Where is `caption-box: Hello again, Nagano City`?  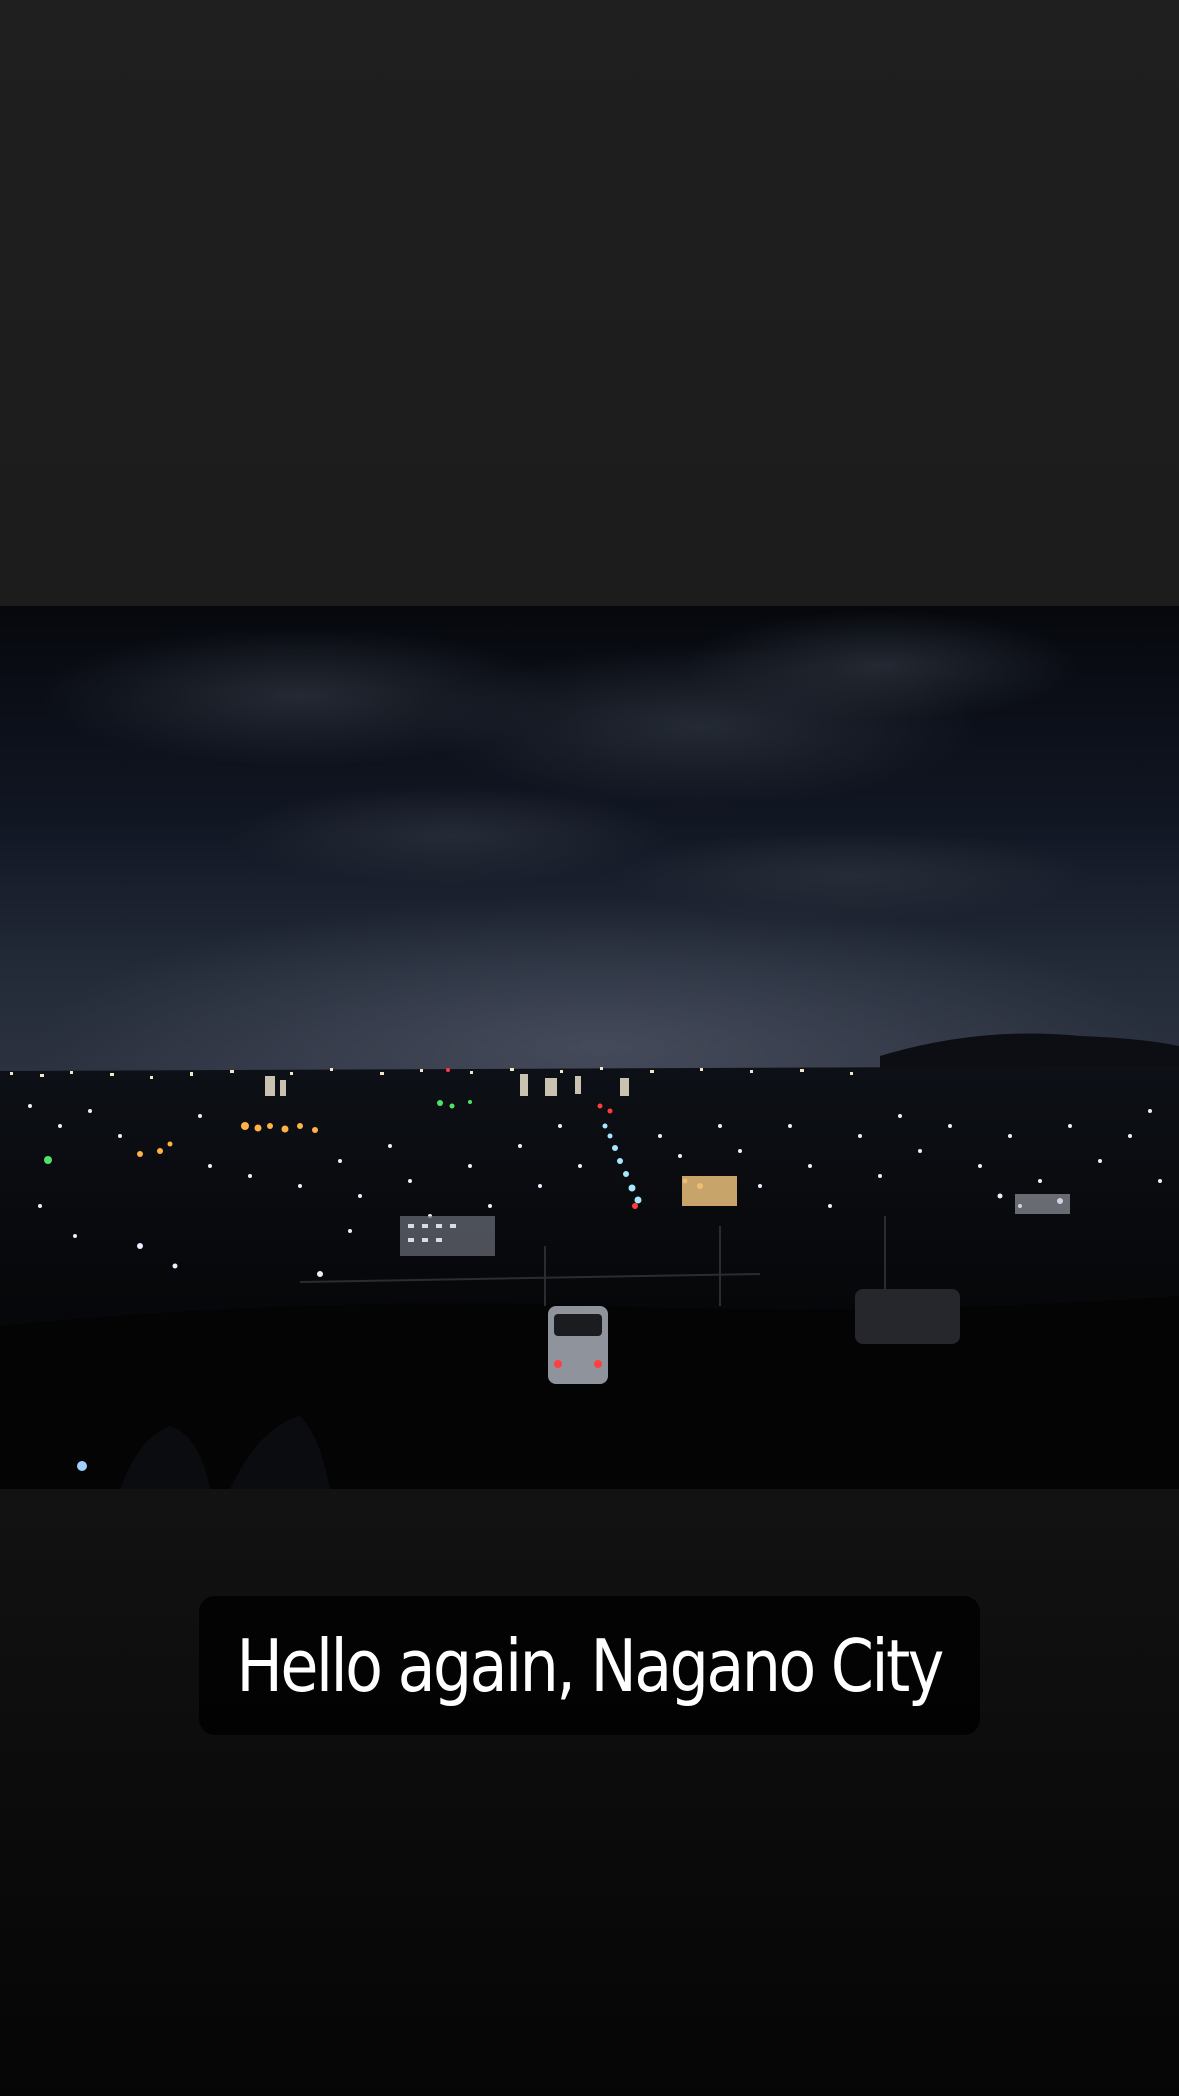
caption-box: Hello again, Nagano City is located at coordinates (589, 1665).